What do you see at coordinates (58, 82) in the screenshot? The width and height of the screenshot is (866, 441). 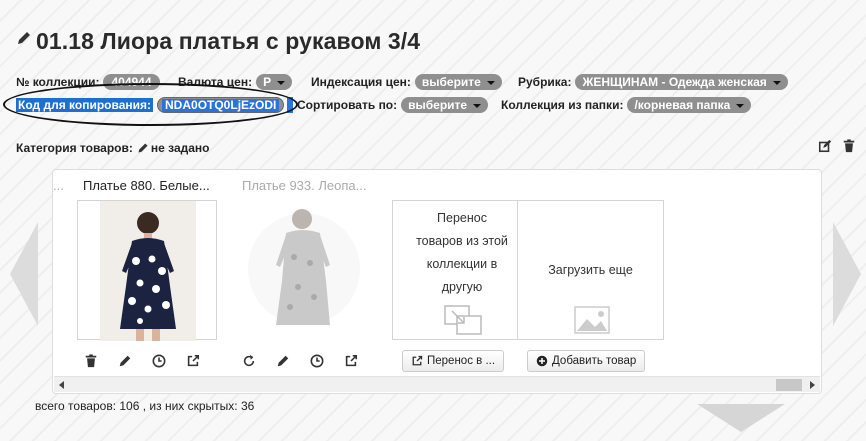 I see `collection-no-label: № коллекции:` at bounding box center [58, 82].